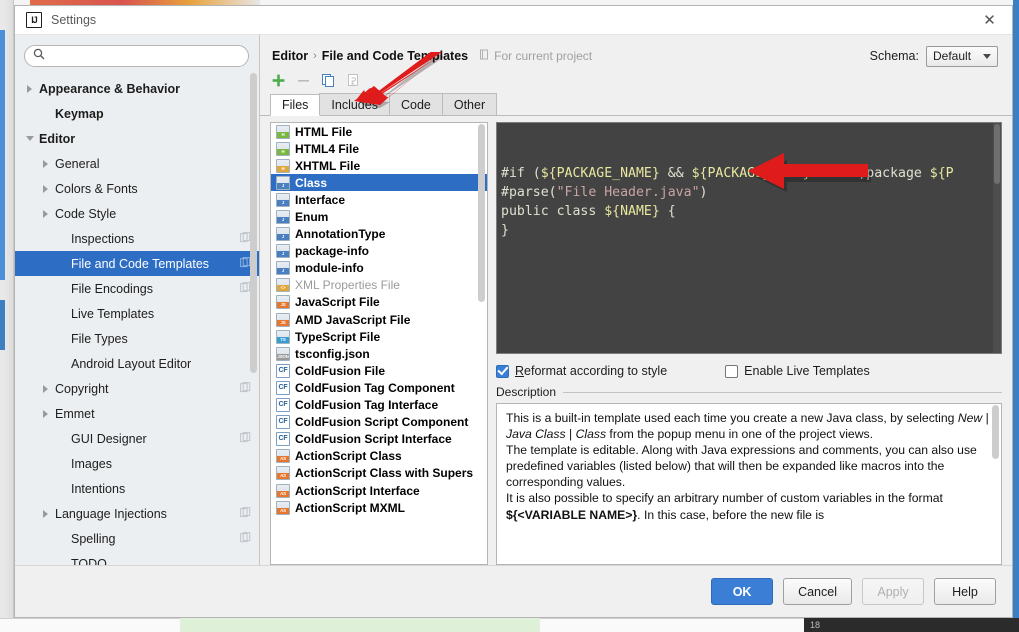  What do you see at coordinates (283, 336) in the screenshot?
I see `file-type-icon: TS` at bounding box center [283, 336].